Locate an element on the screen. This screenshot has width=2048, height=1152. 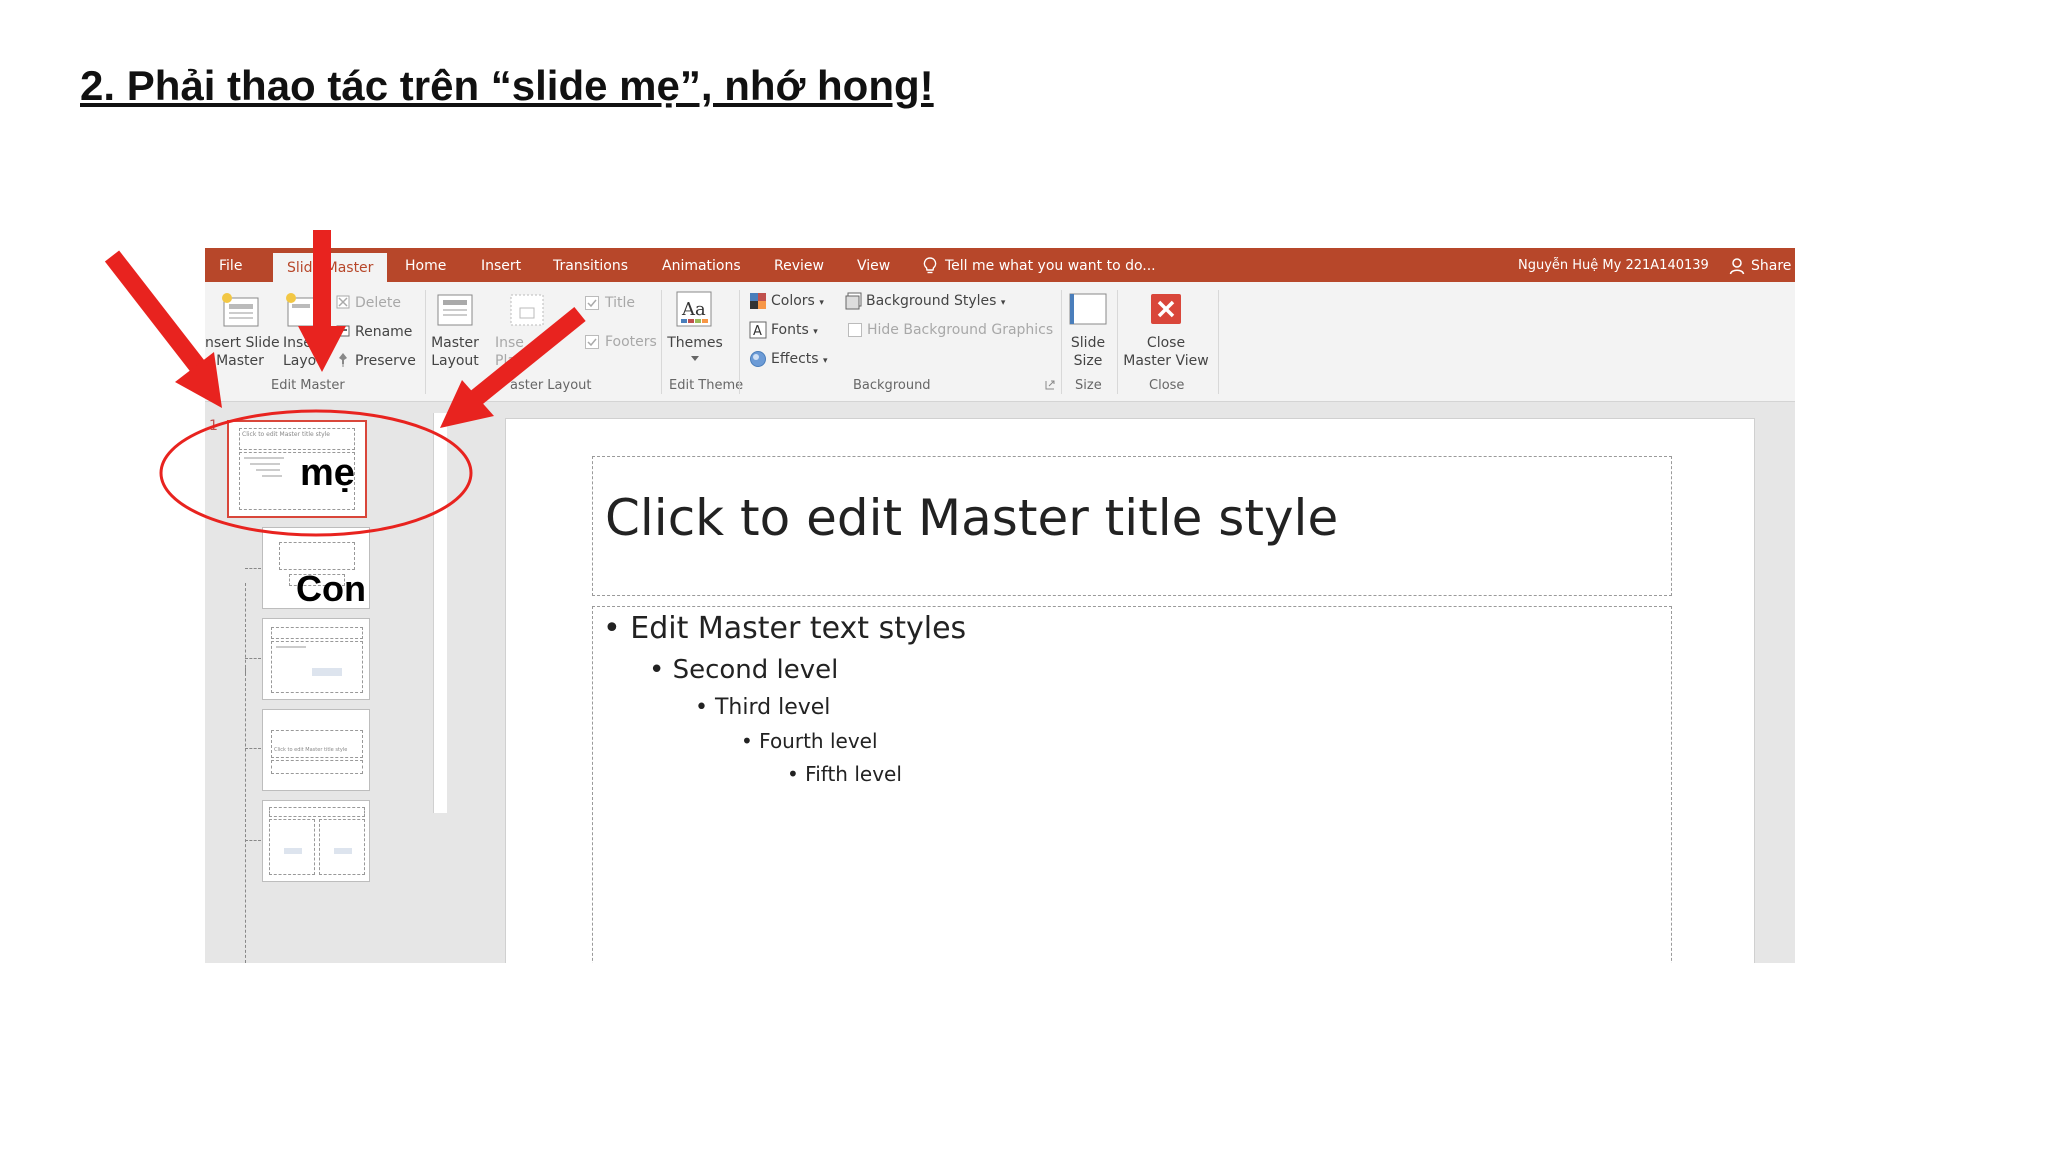
delete-icon is located at coordinates (343, 302).